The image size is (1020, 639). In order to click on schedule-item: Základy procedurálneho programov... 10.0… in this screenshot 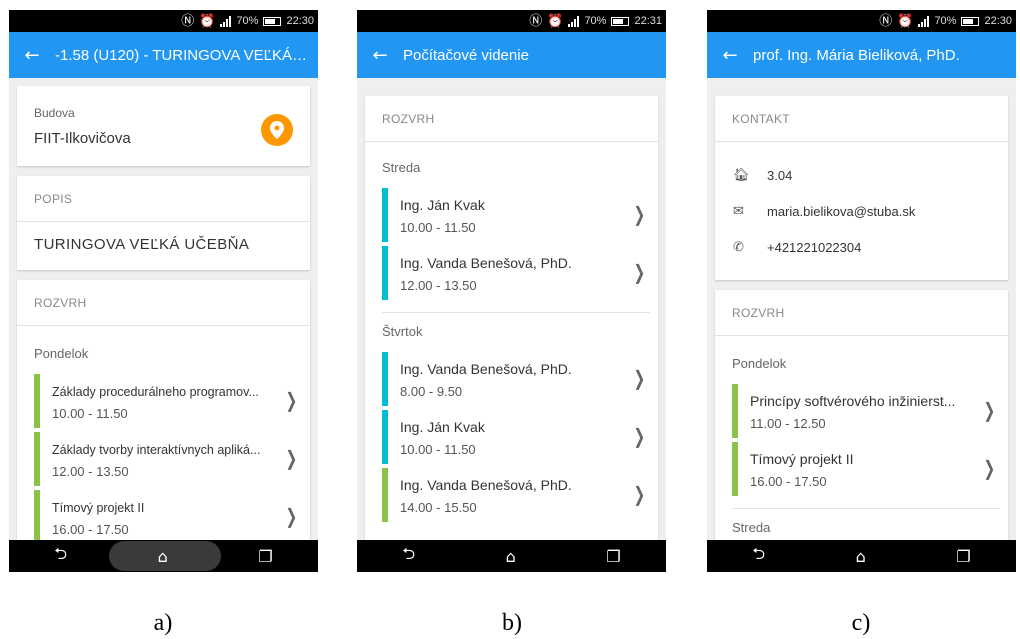, I will do `click(169, 401)`.